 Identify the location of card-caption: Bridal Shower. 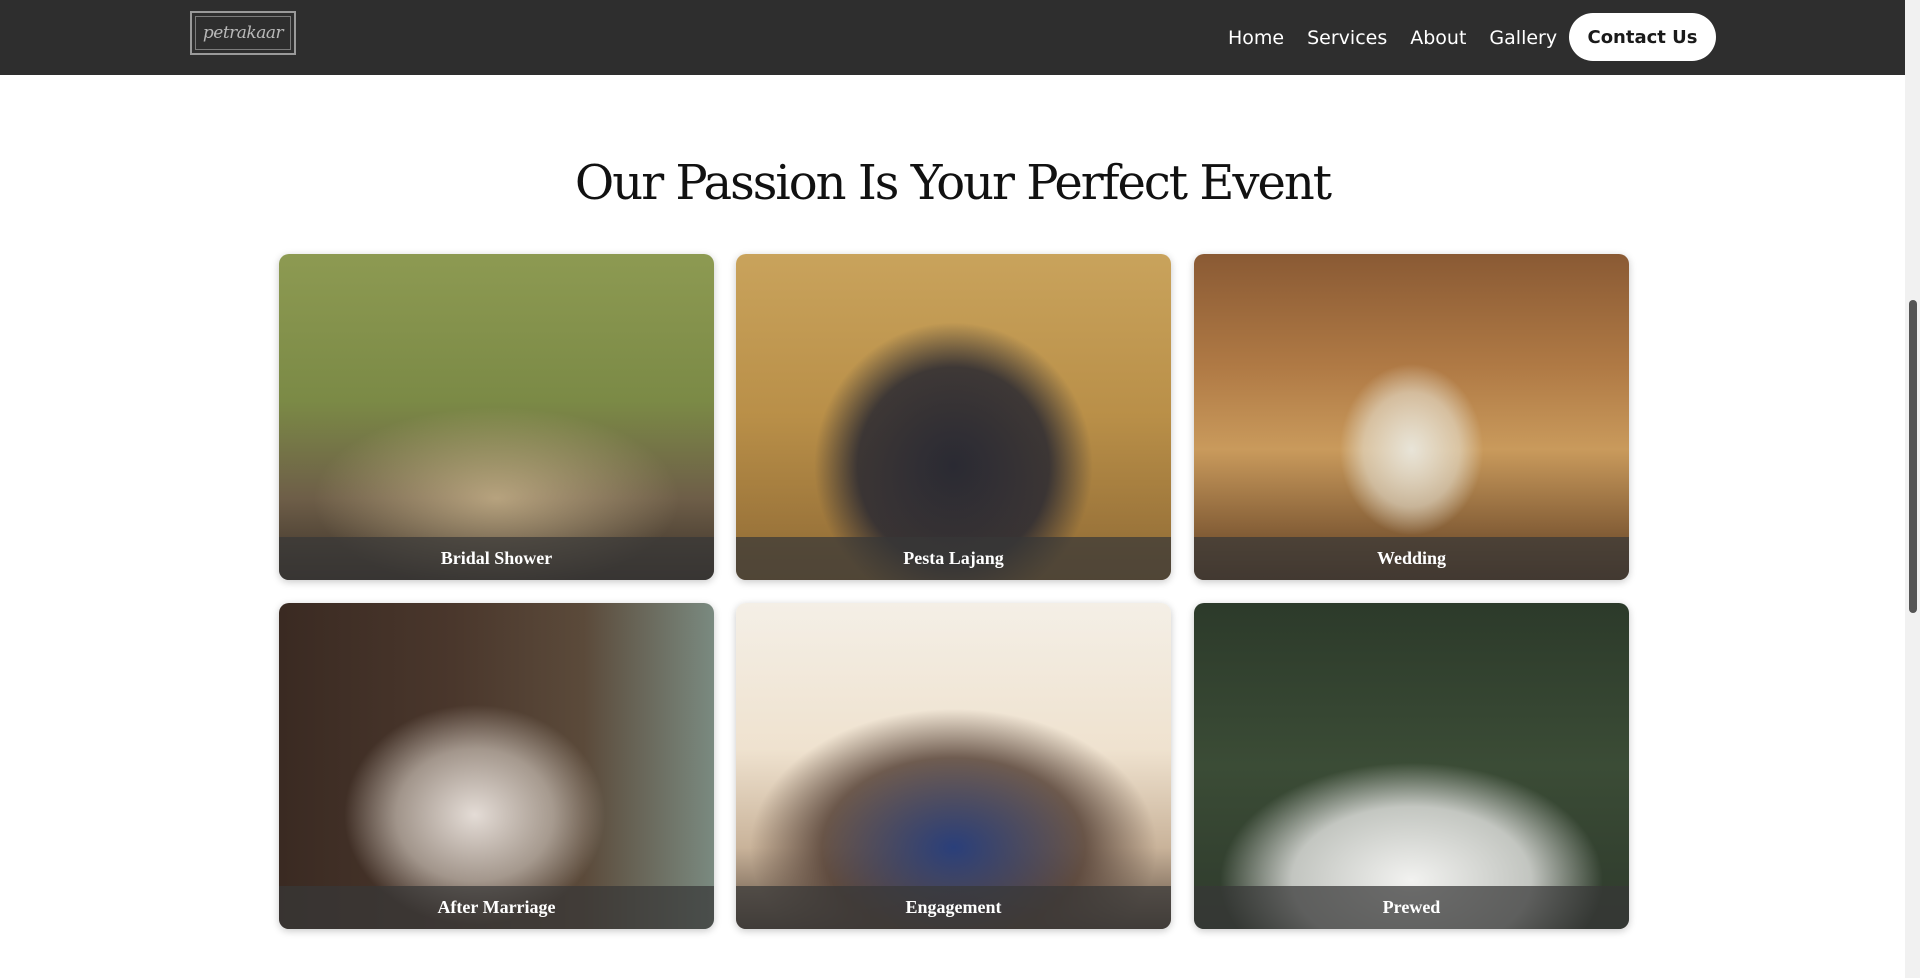
(496, 558).